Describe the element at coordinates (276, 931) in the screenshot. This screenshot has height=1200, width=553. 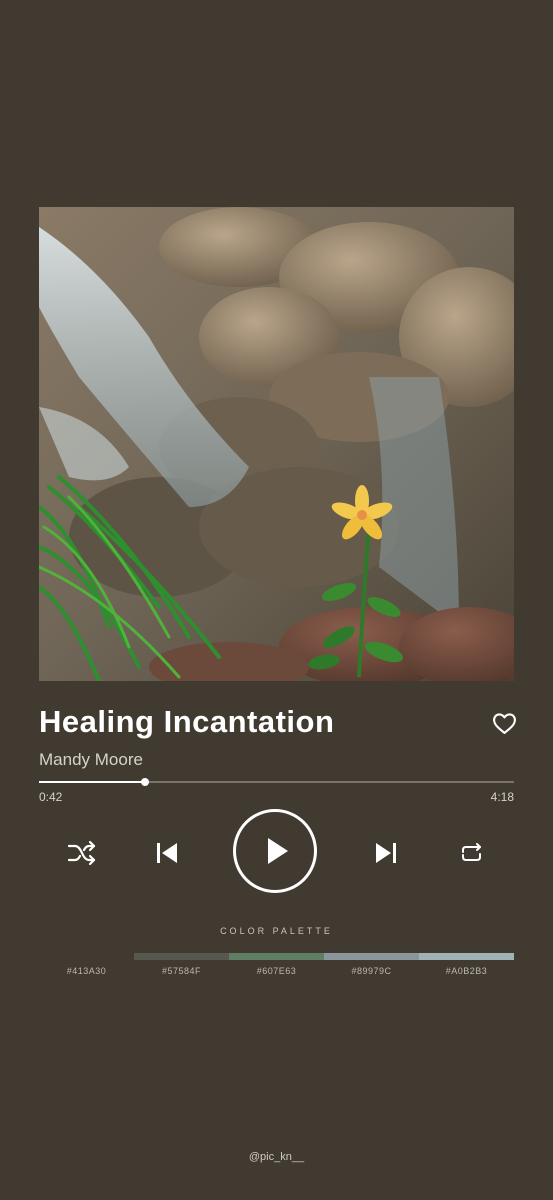
I see `palette-title: COLOR PALETTE` at that location.